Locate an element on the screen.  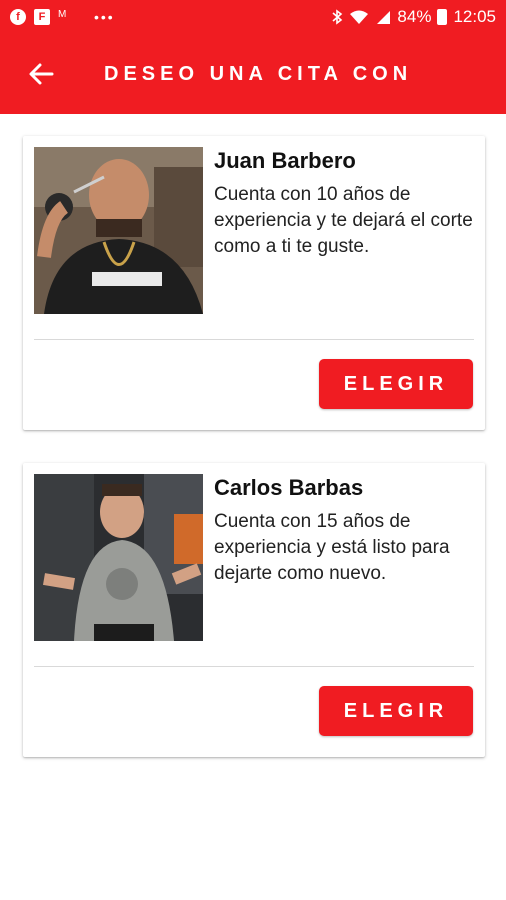
page-title: DESEO UNA CITA CON is located at coordinates (258, 73).